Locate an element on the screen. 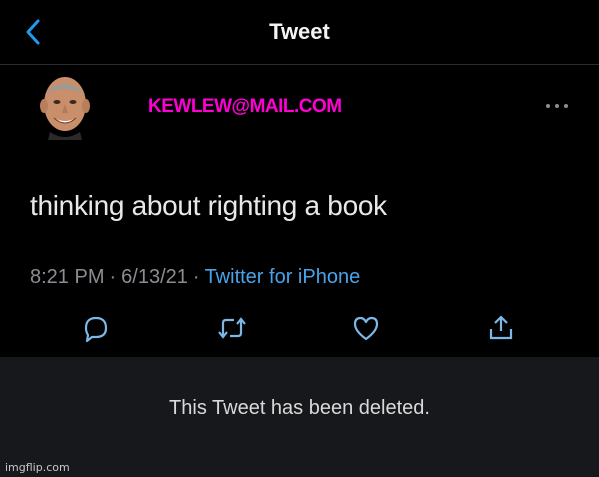 This screenshot has width=599, height=477. avatar is located at coordinates (65, 105).